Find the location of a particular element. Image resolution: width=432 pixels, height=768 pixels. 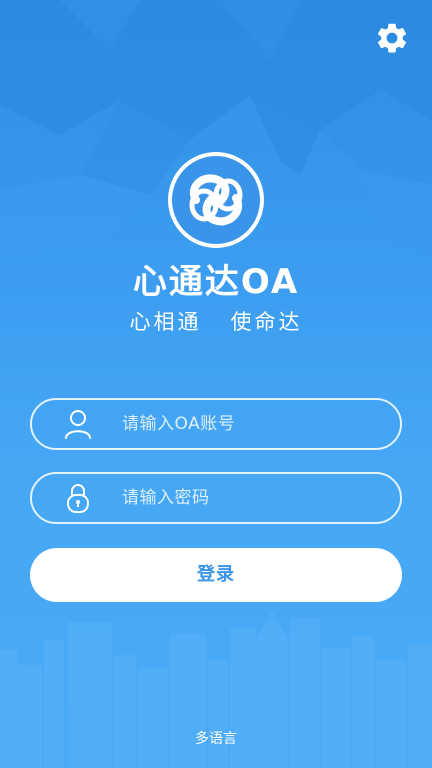

language-link: 多语言 is located at coordinates (216, 738).